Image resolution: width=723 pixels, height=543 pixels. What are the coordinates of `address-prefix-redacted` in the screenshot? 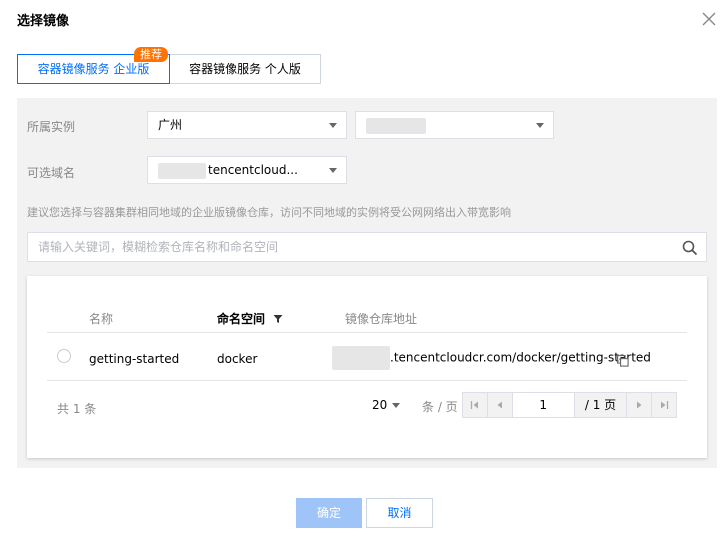 It's located at (361, 358).